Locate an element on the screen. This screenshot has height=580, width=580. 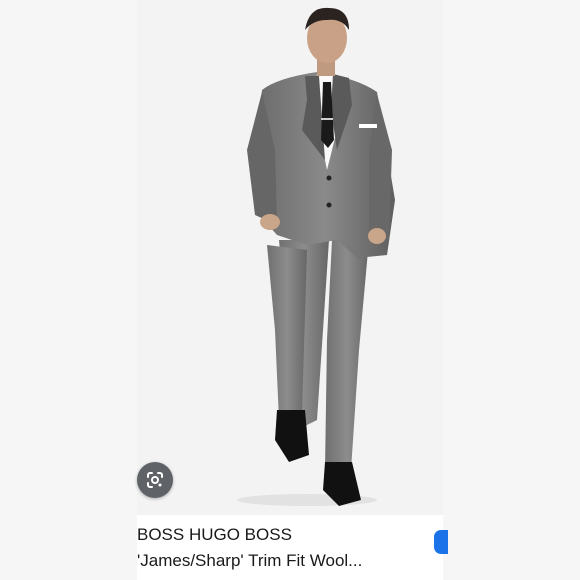
google-lens-icon is located at coordinates (155, 480).